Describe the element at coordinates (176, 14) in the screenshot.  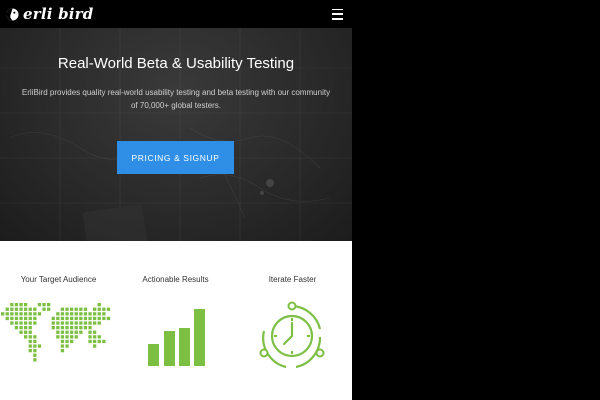
I see `site-header: erli bird` at that location.